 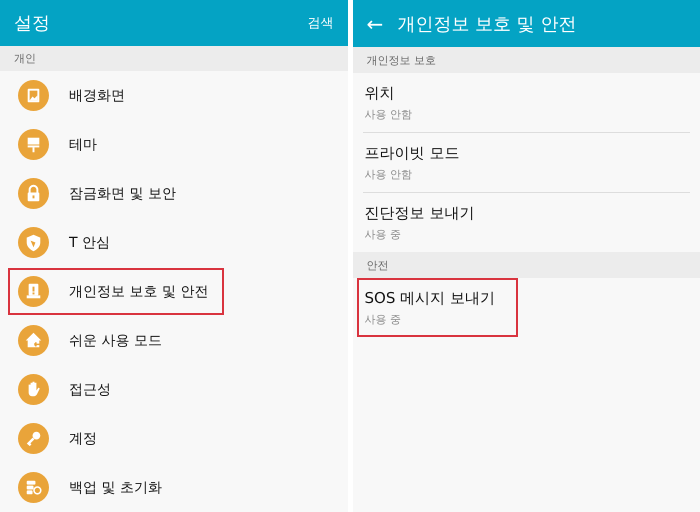 What do you see at coordinates (526, 265) in the screenshot?
I see `section-header: 안전` at bounding box center [526, 265].